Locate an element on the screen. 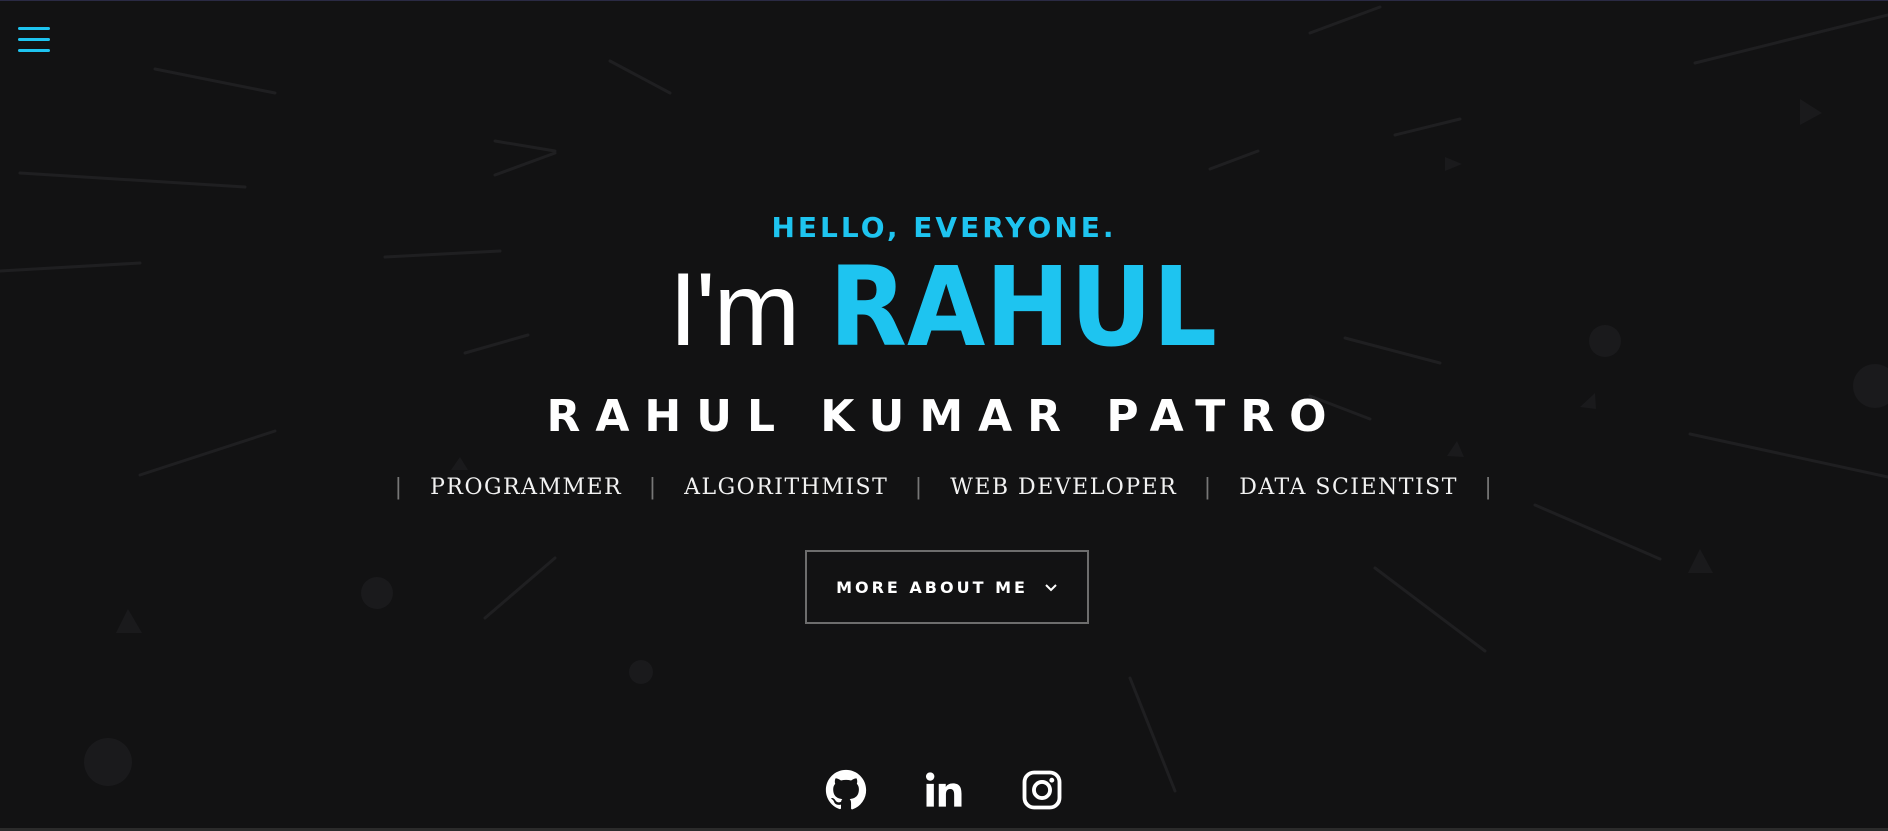 The width and height of the screenshot is (1888, 831). full-name: RAHUL KUMAR PATRO is located at coordinates (944, 416).